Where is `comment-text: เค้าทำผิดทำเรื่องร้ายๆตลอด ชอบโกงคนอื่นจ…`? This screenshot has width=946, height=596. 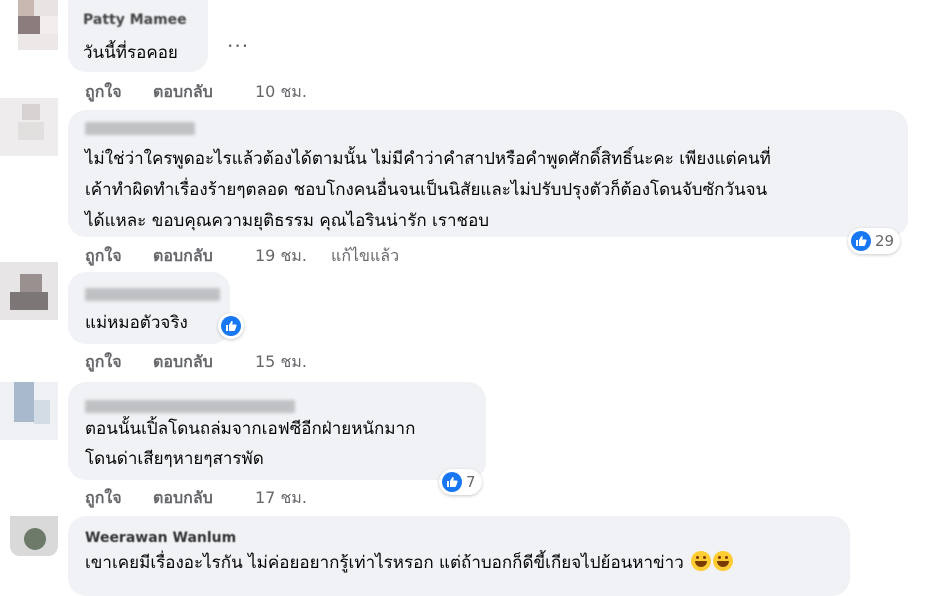
comment-text: เค้าทำผิดทำเรื่องร้ายๆตลอด ชอบโกงคนอื่นจ… is located at coordinates (426, 190).